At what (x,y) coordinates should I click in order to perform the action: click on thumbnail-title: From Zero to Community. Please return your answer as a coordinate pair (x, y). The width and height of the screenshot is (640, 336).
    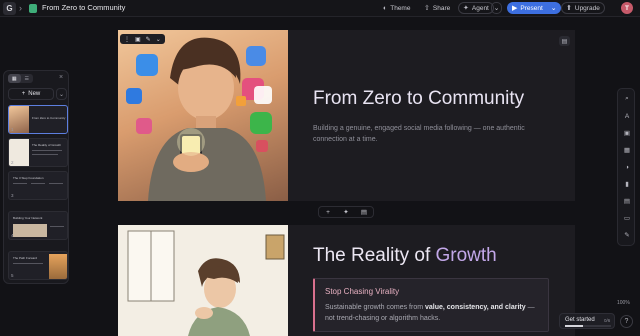
    Looking at the image, I should click on (49, 118).